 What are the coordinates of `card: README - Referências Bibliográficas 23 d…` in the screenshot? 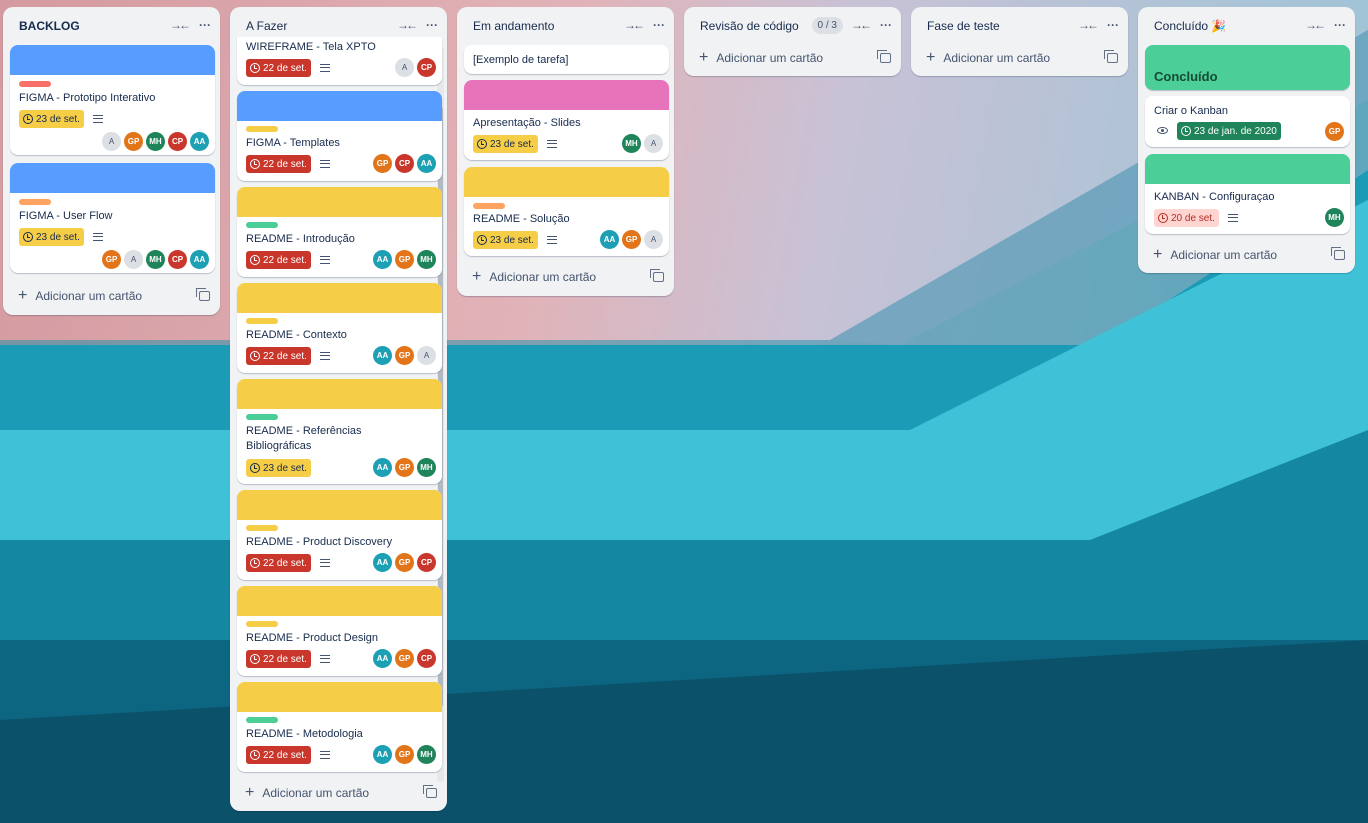 It's located at (339, 431).